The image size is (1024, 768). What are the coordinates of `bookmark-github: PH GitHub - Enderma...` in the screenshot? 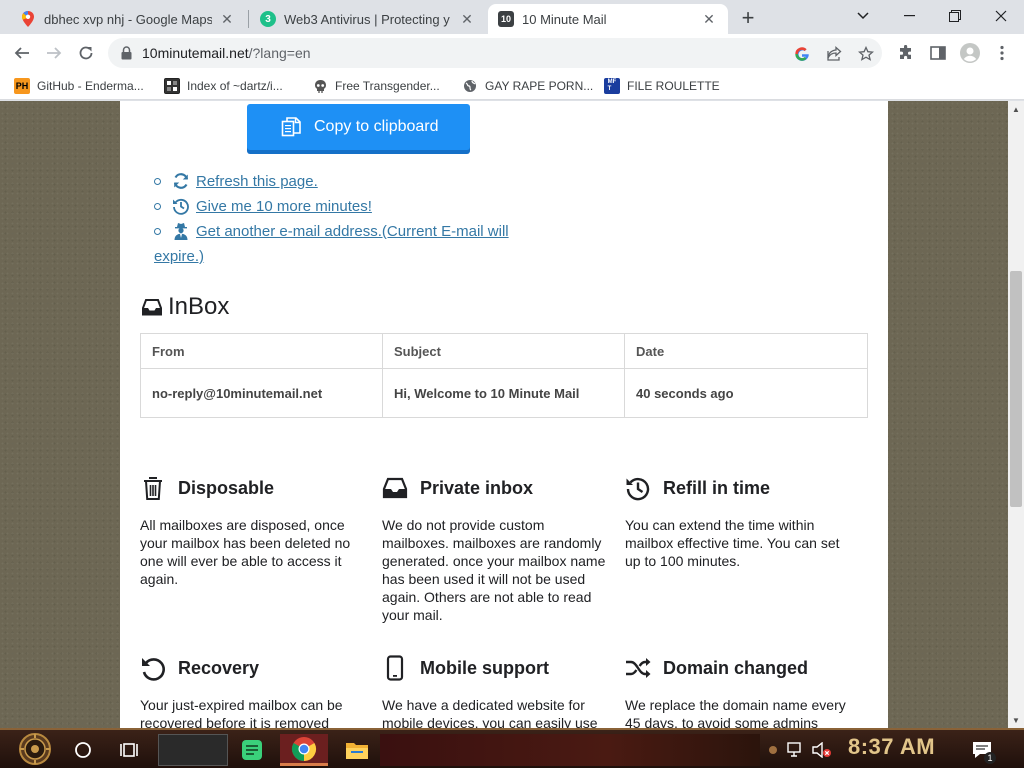 It's located at (79, 86).